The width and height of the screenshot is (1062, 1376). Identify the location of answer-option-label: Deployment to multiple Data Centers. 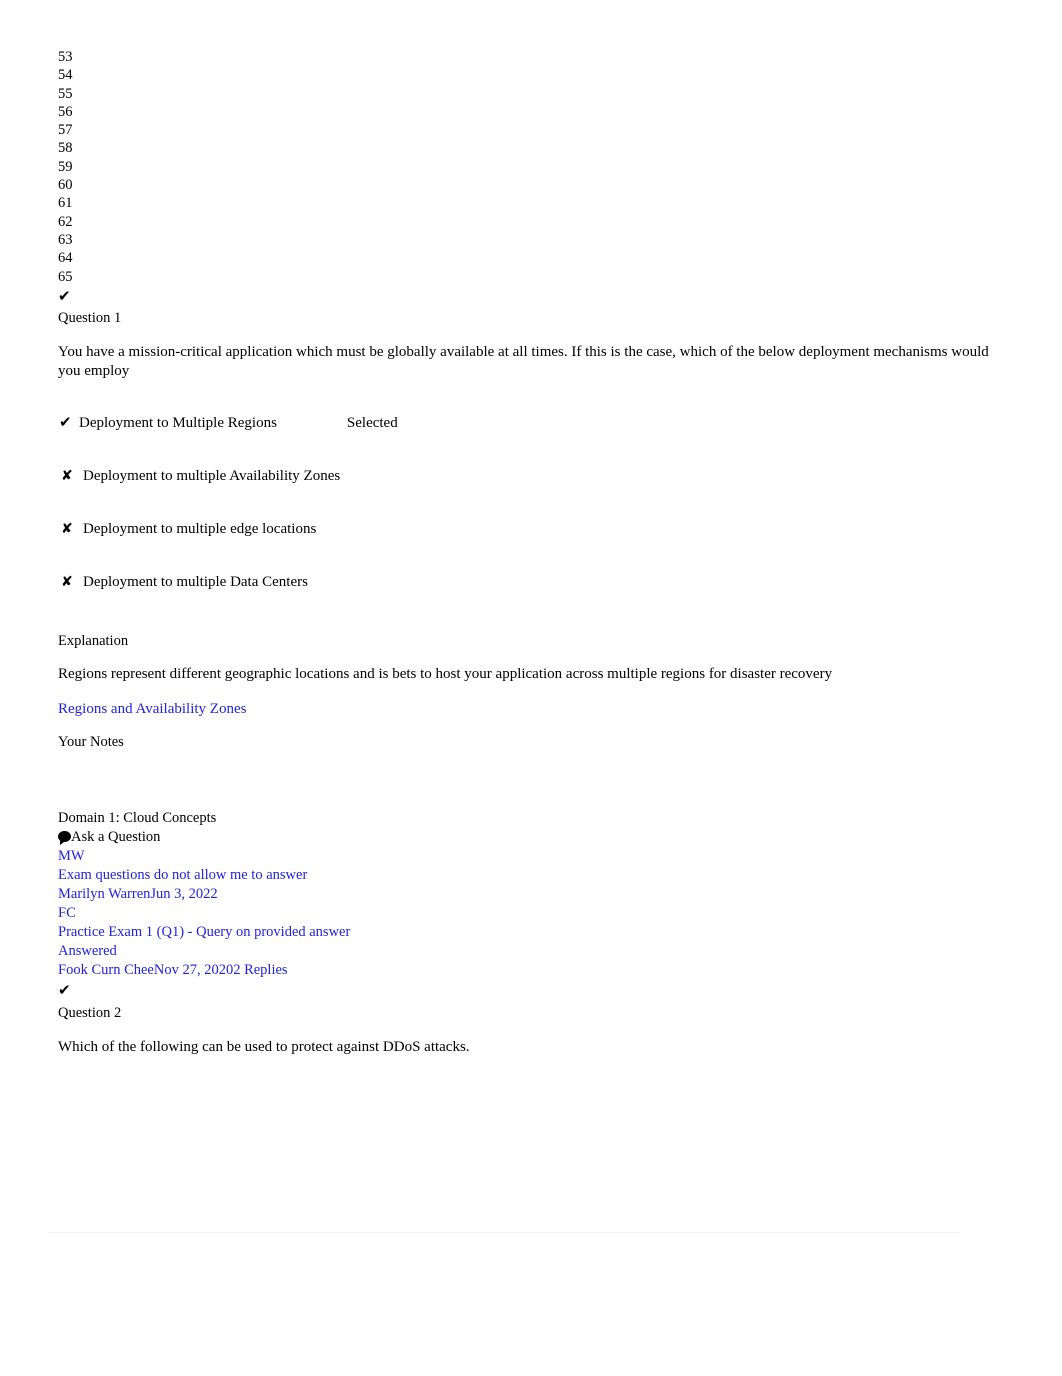
(195, 581).